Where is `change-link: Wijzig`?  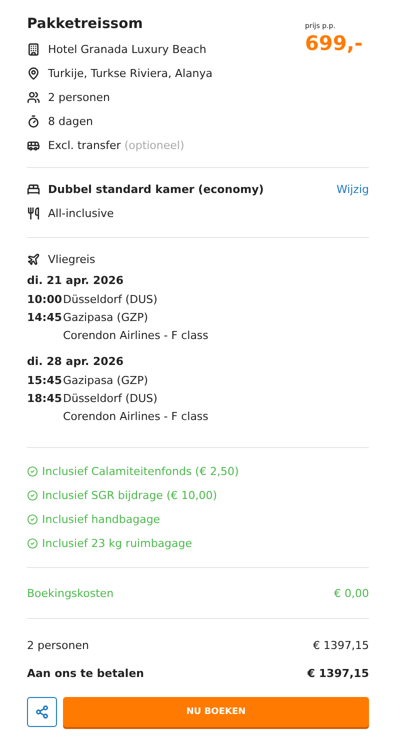 change-link: Wijzig is located at coordinates (352, 189).